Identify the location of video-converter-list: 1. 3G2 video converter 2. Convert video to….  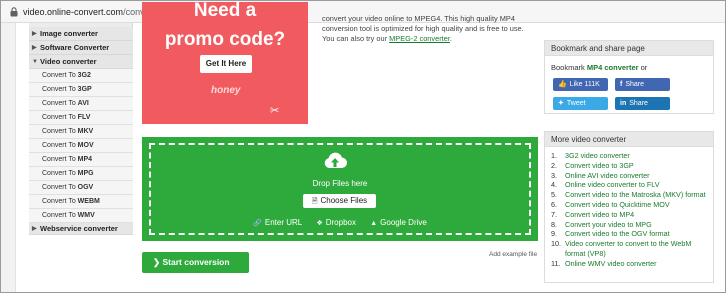
(631, 210).